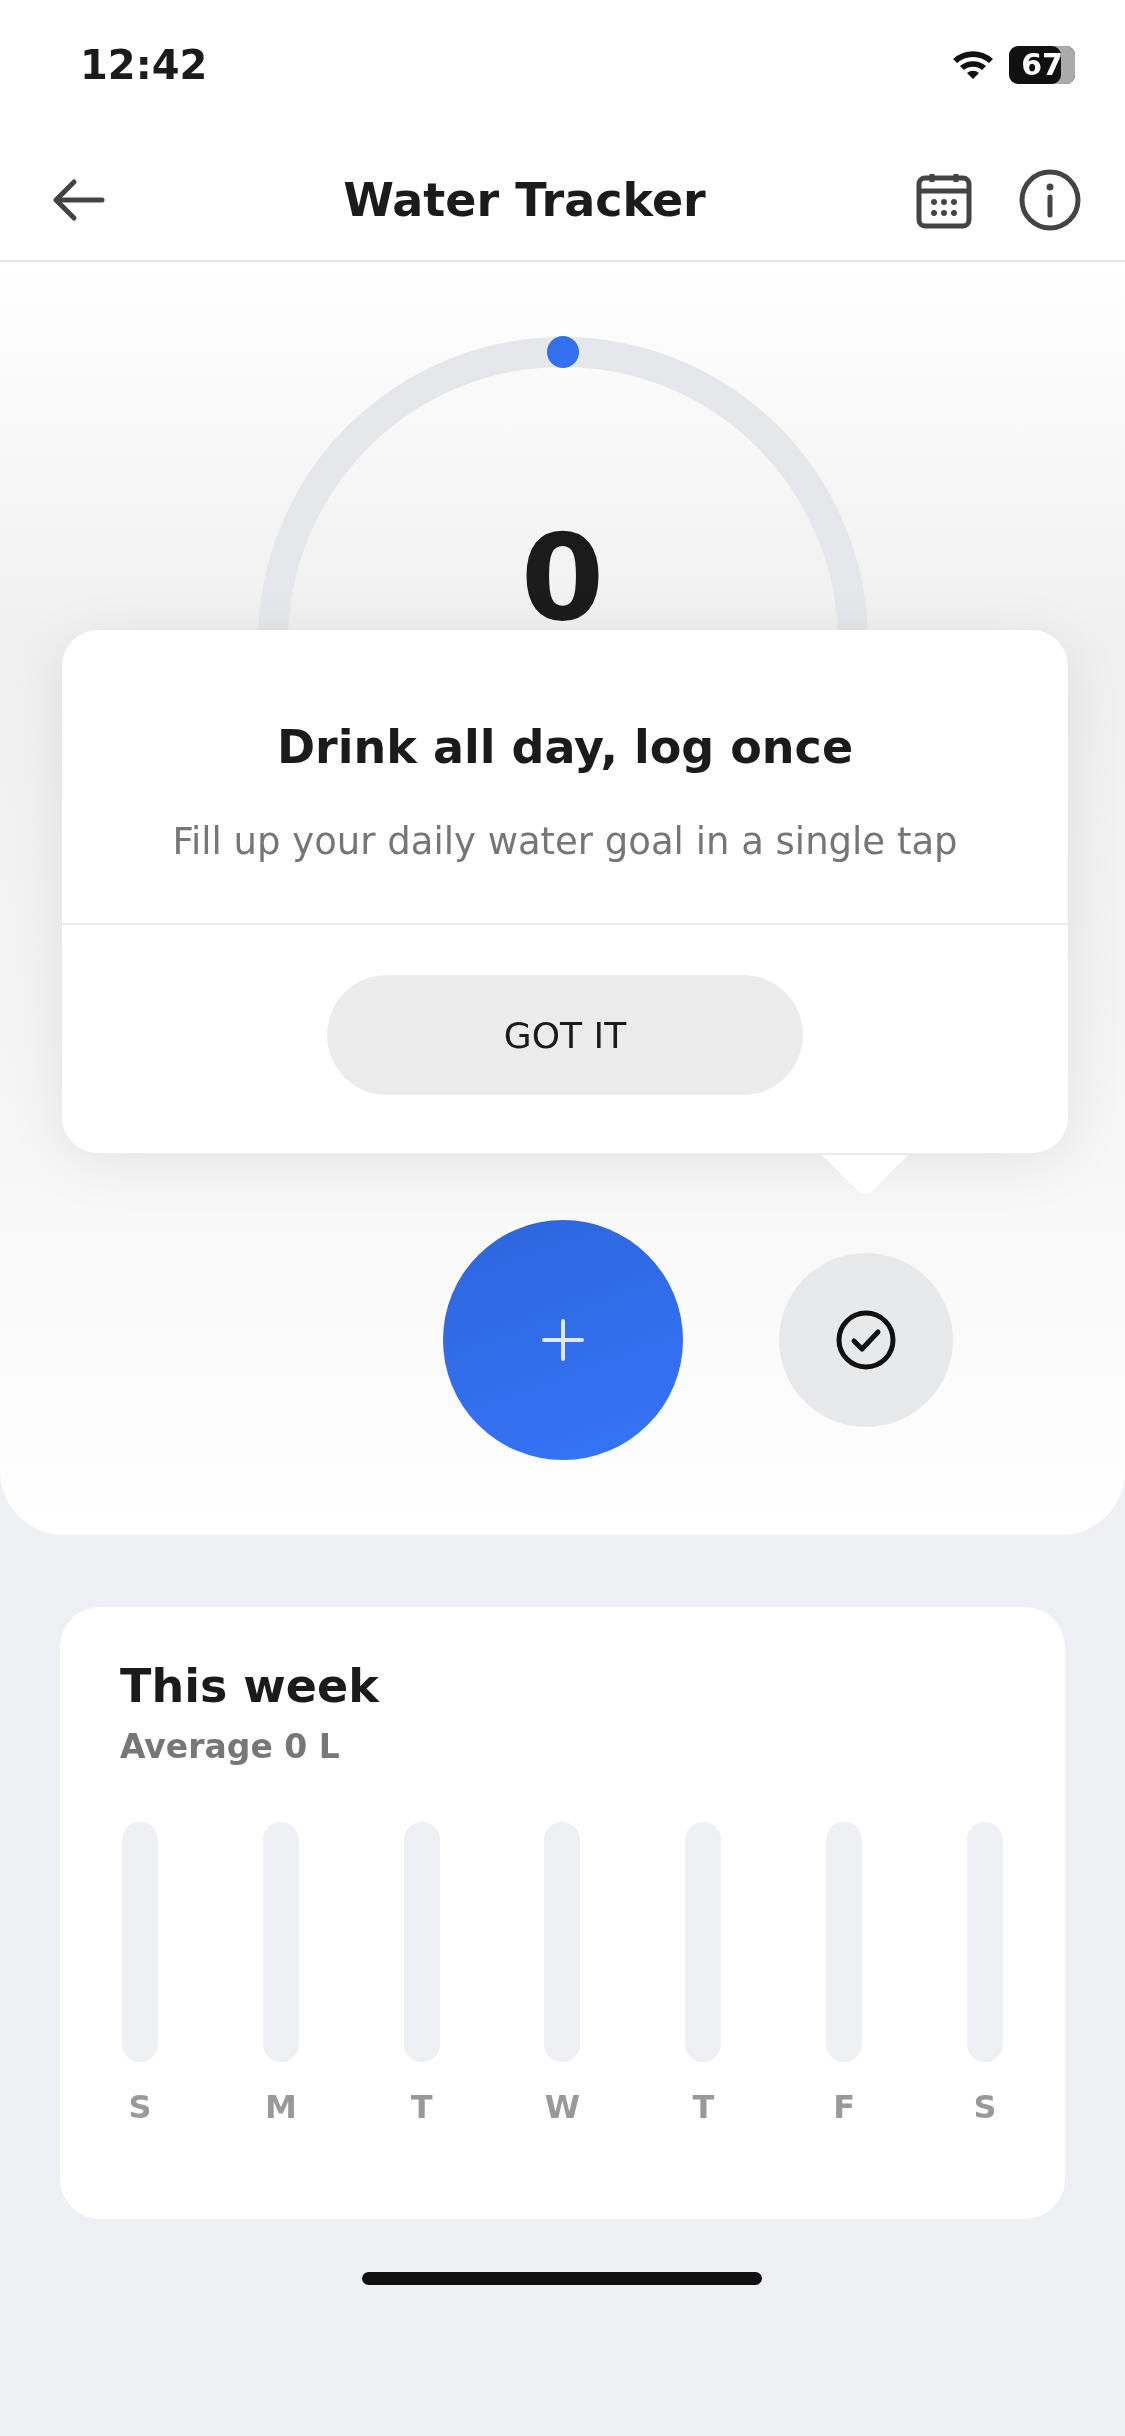  I want to click on calendar-icon, so click(944, 200).